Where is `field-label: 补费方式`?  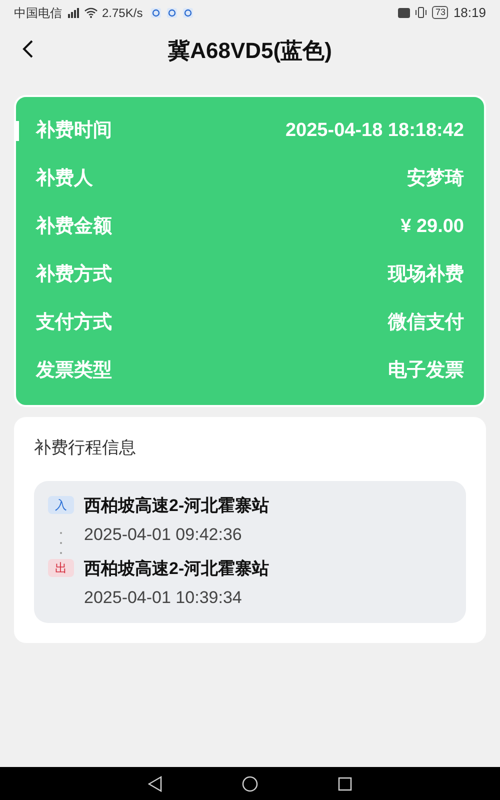
field-label: 补费方式 is located at coordinates (74, 274).